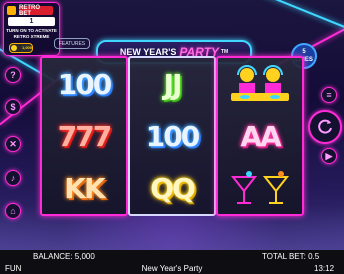 Image resolution: width=344 pixels, height=274 pixels. What do you see at coordinates (72, 43) in the screenshot?
I see `features-button: FEATURES` at bounding box center [72, 43].